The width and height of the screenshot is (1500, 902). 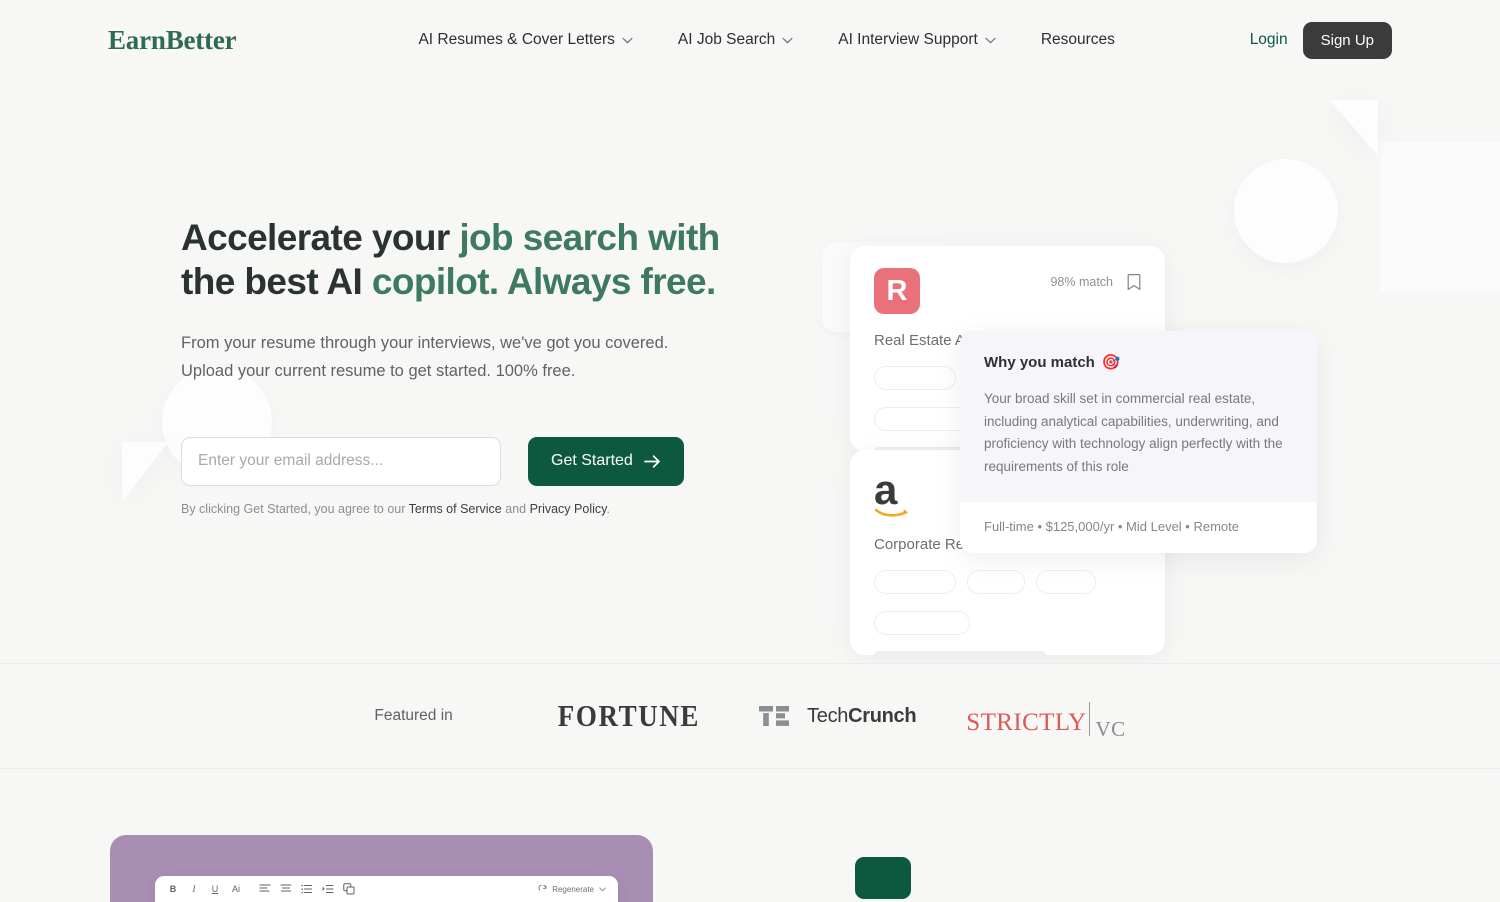 What do you see at coordinates (778, 716) in the screenshot?
I see `techcrunch-mark-icon` at bounding box center [778, 716].